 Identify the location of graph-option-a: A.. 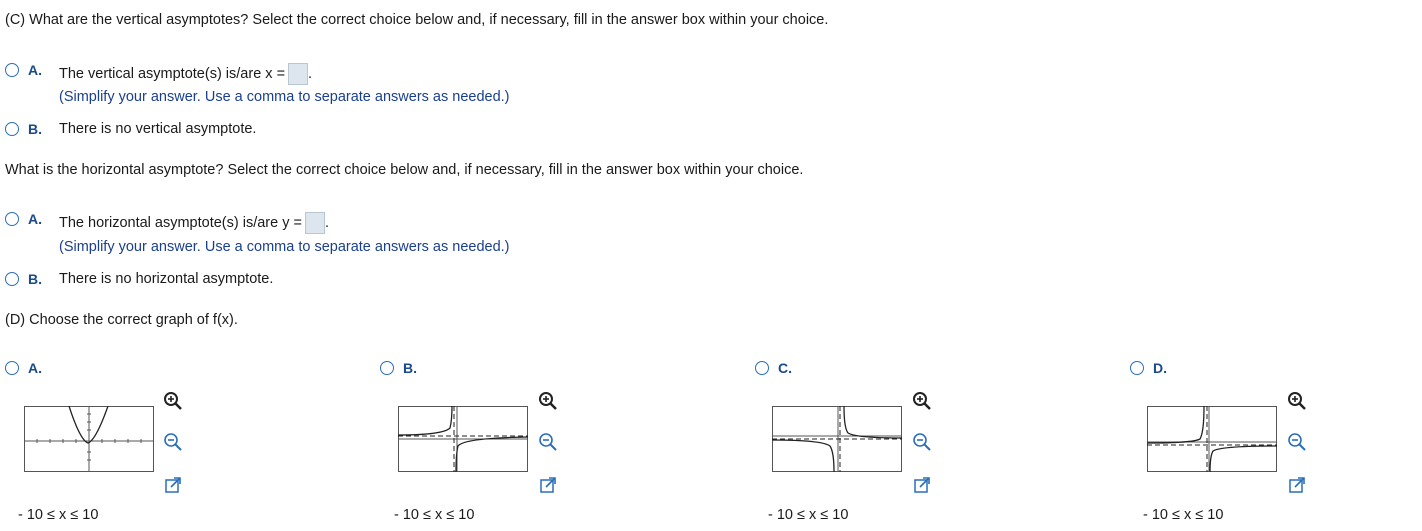
(23, 368).